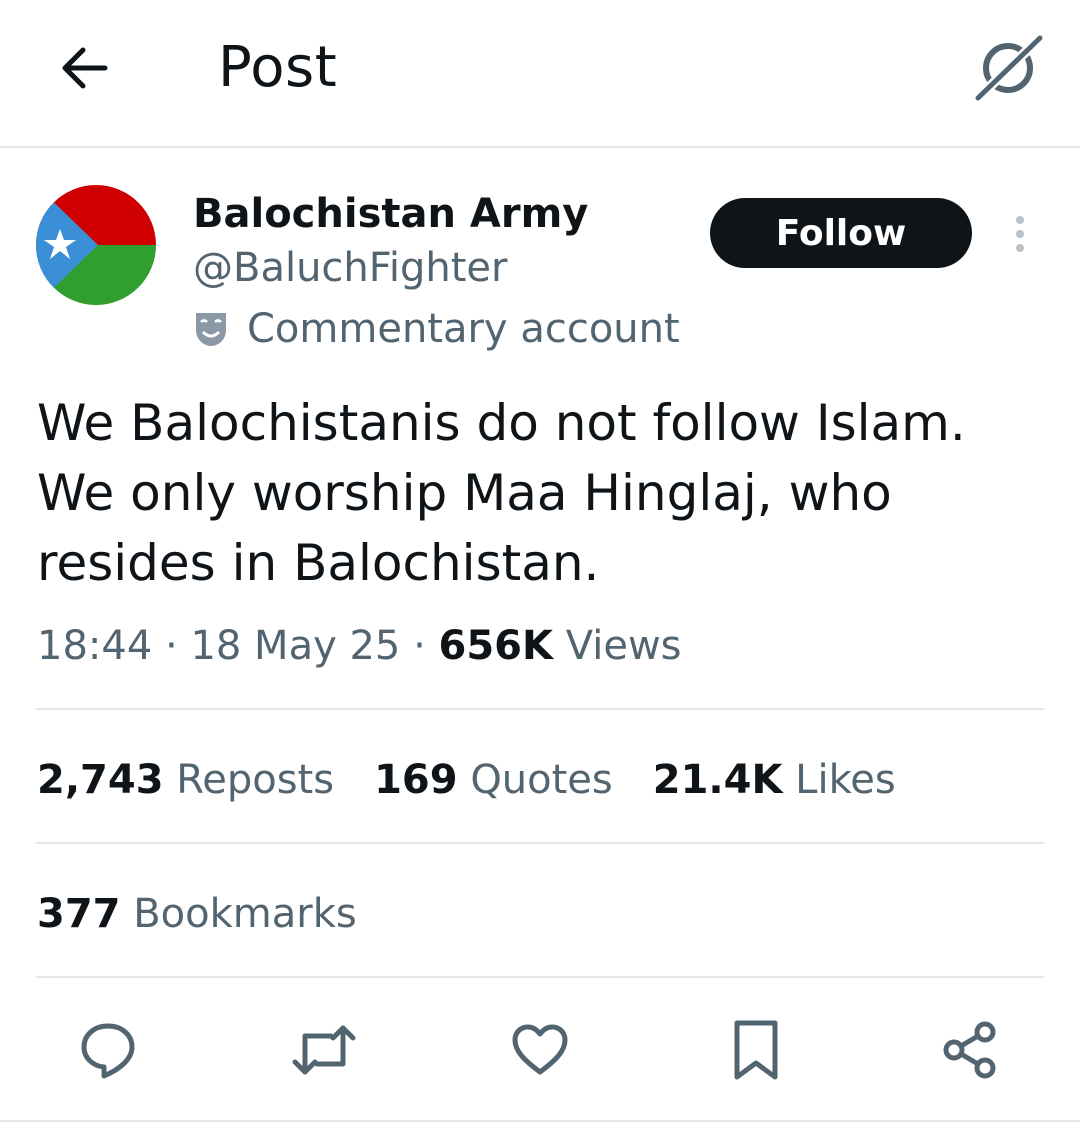  I want to click on arrow-left-icon, so click(85, 68).